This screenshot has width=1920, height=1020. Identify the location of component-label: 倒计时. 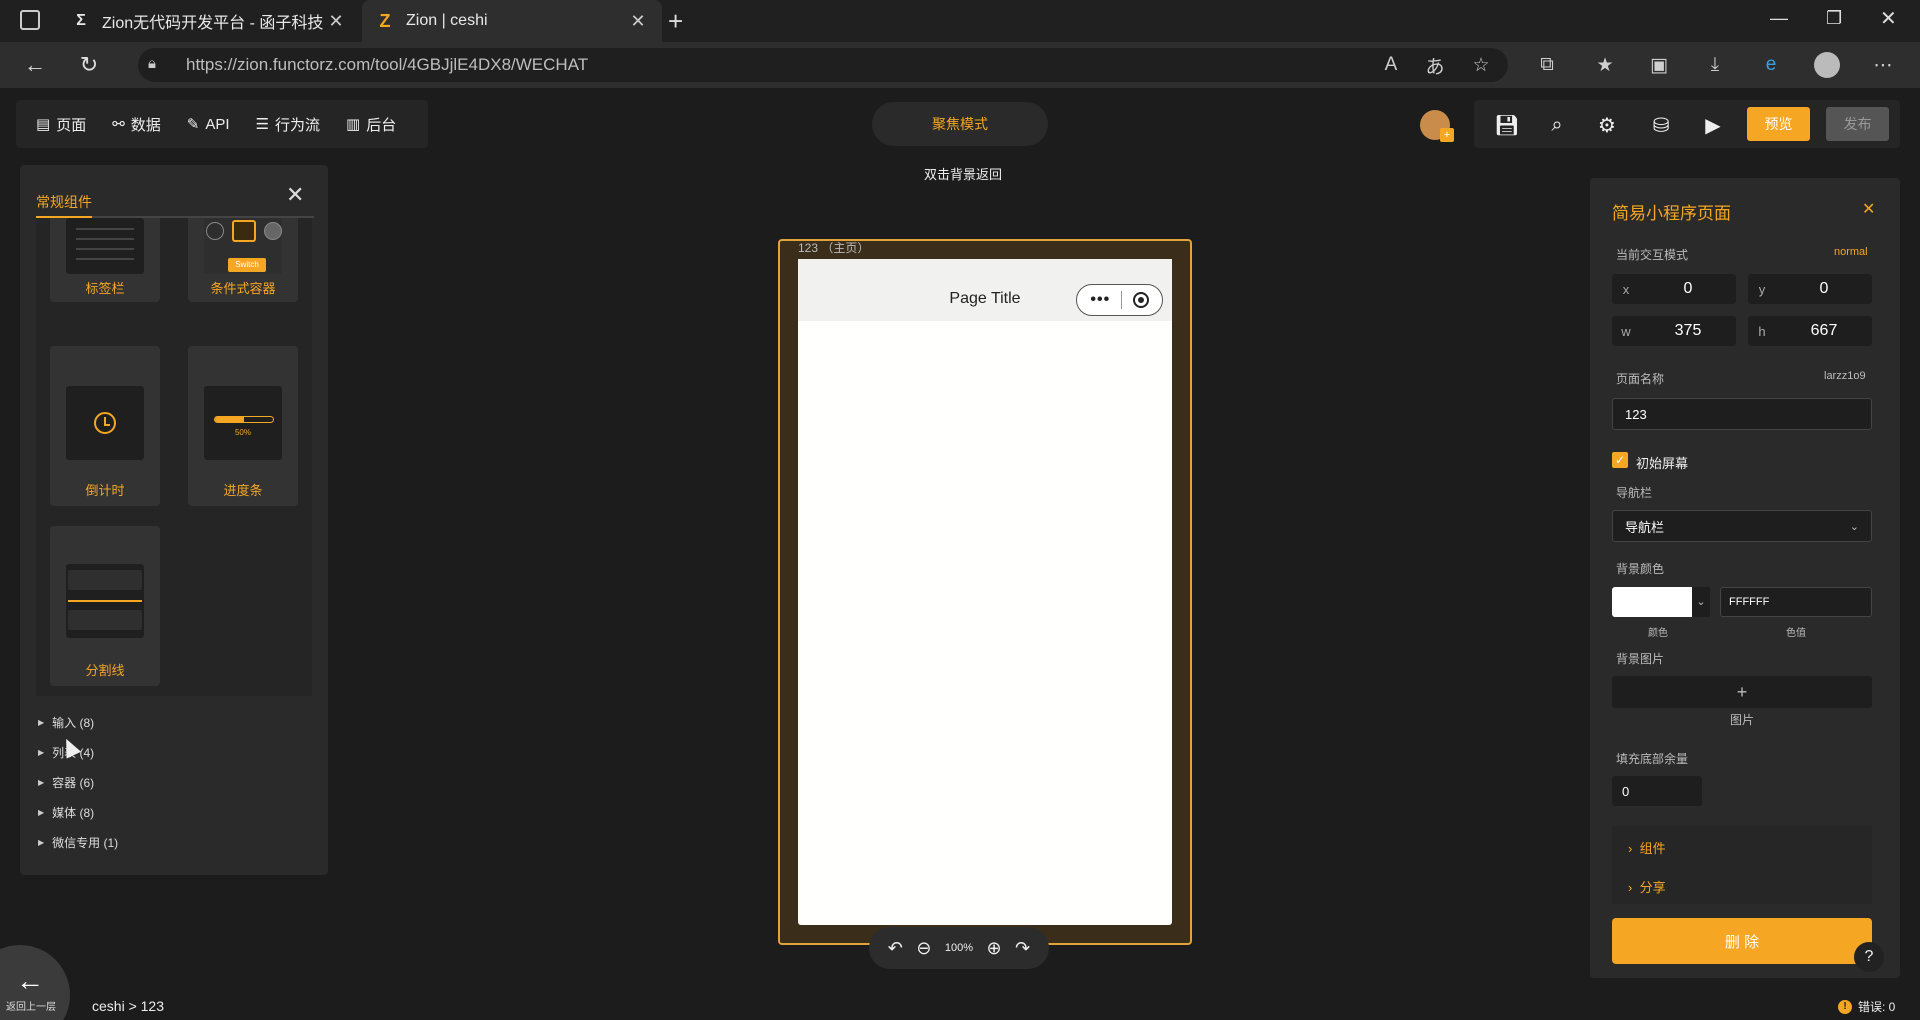
(105, 490).